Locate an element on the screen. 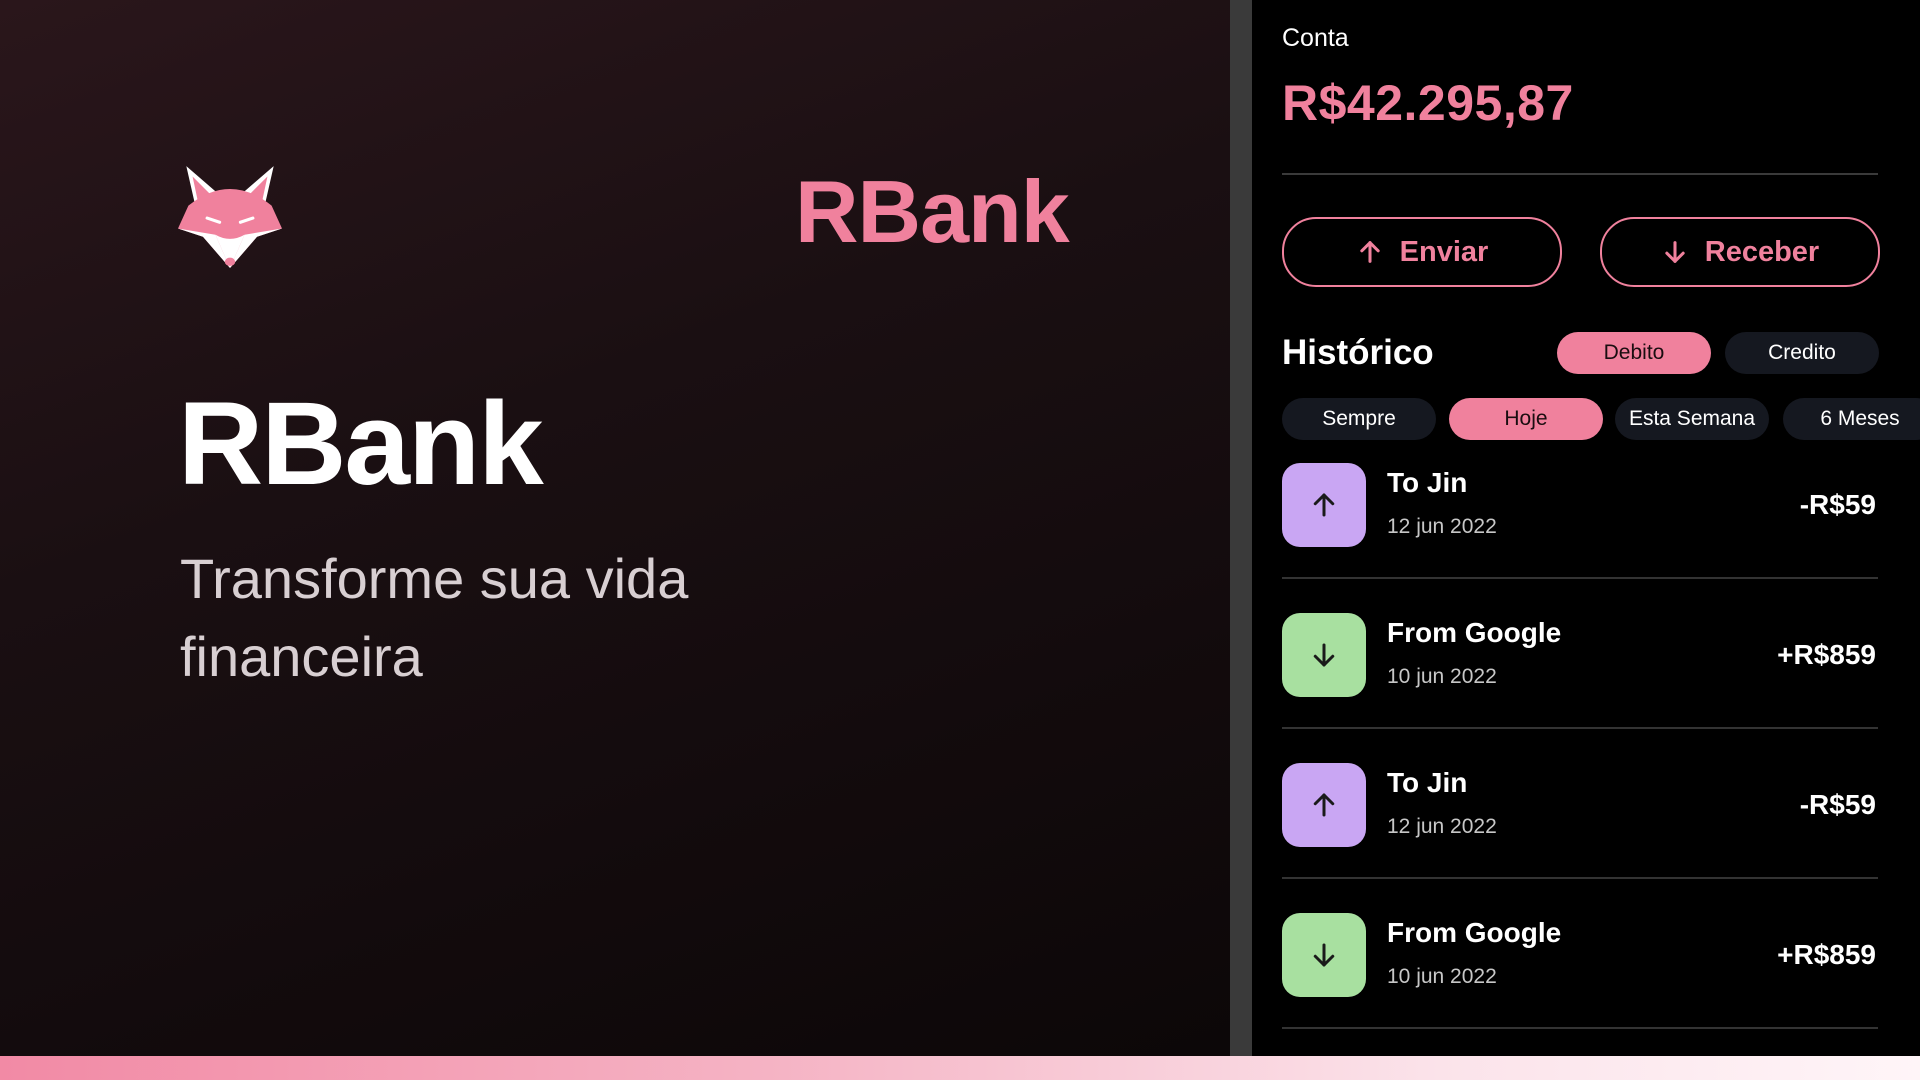  scrollbar is located at coordinates (1241, 528).